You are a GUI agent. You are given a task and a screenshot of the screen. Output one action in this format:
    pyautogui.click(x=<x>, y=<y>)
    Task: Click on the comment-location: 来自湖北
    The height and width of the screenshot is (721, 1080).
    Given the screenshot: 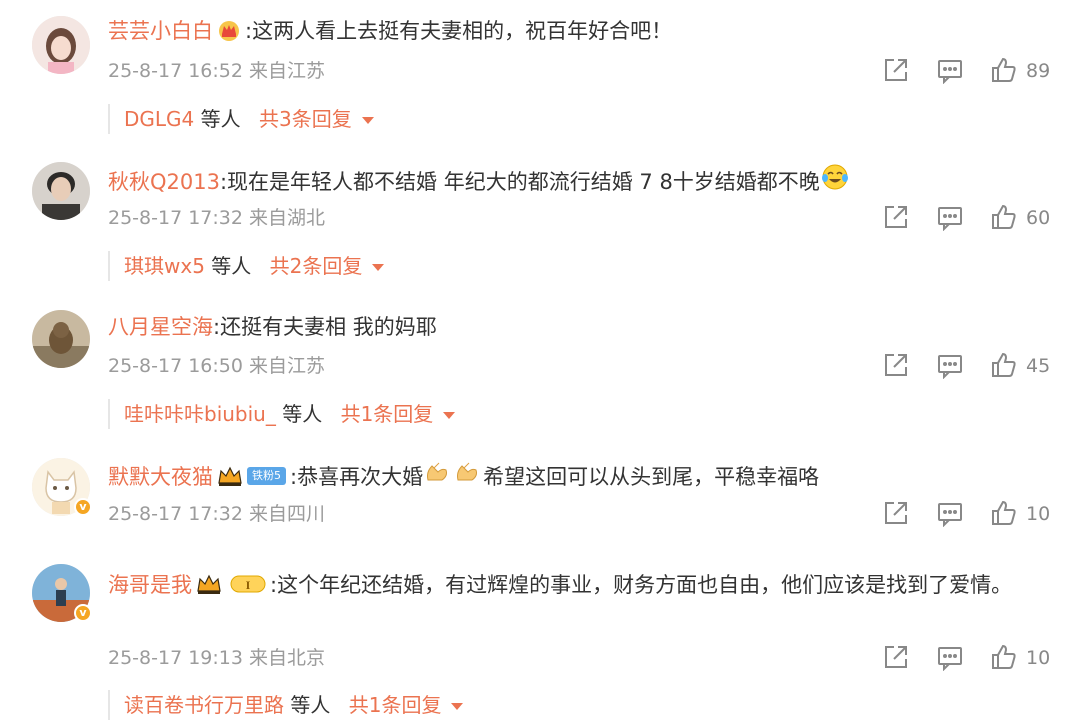 What is the action you would take?
    pyautogui.click(x=287, y=218)
    